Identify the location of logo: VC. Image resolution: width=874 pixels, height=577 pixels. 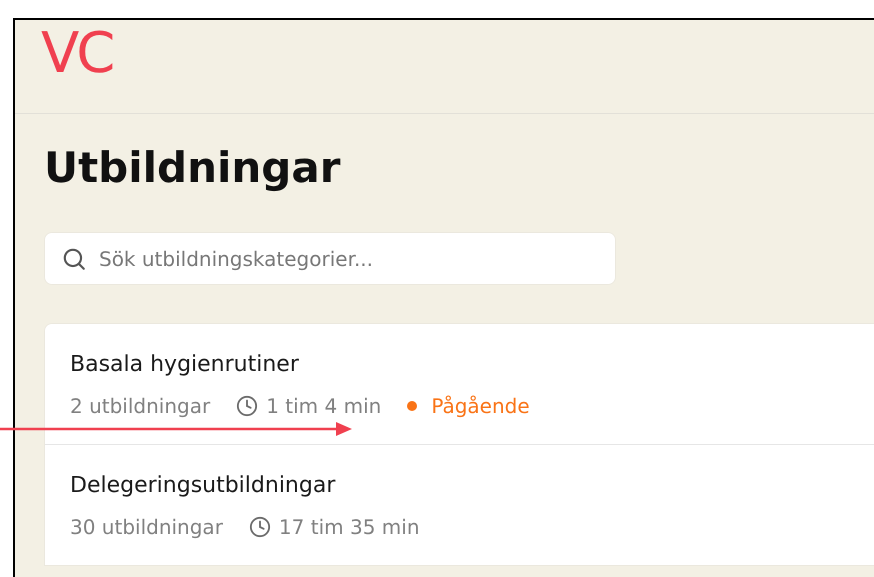
(77, 54).